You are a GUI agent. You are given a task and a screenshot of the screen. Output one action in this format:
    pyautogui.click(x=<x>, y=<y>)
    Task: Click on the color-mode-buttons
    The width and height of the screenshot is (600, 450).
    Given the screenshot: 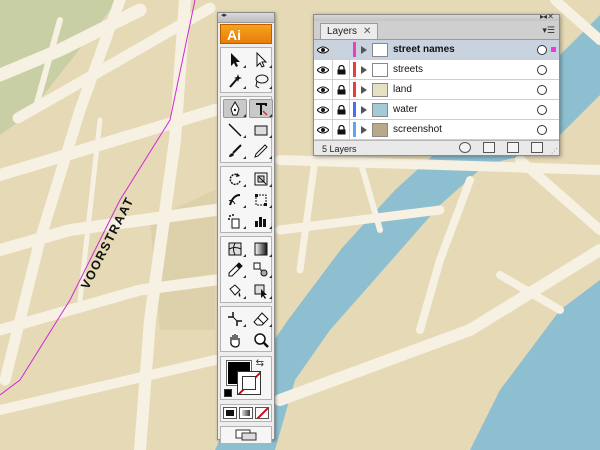 What is the action you would take?
    pyautogui.click(x=246, y=413)
    